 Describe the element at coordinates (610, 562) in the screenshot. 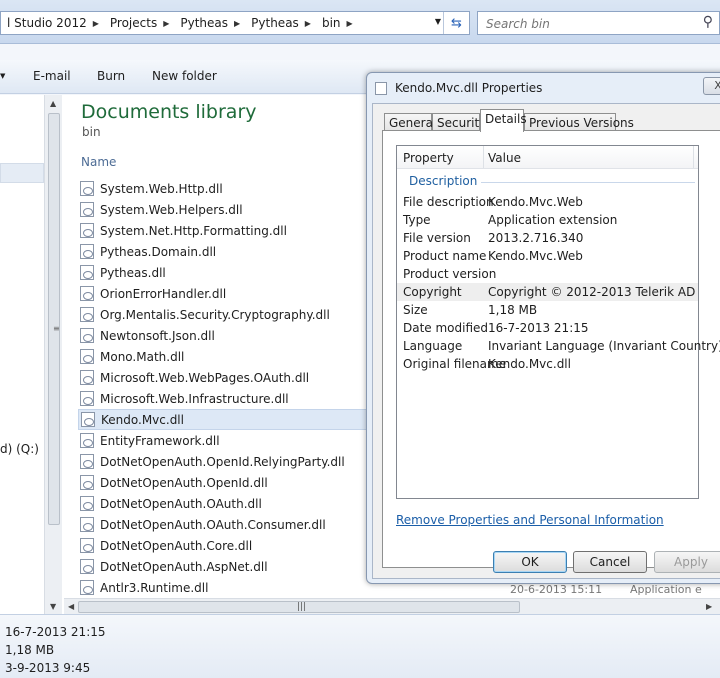

I see `cancel-button: Cancel` at that location.